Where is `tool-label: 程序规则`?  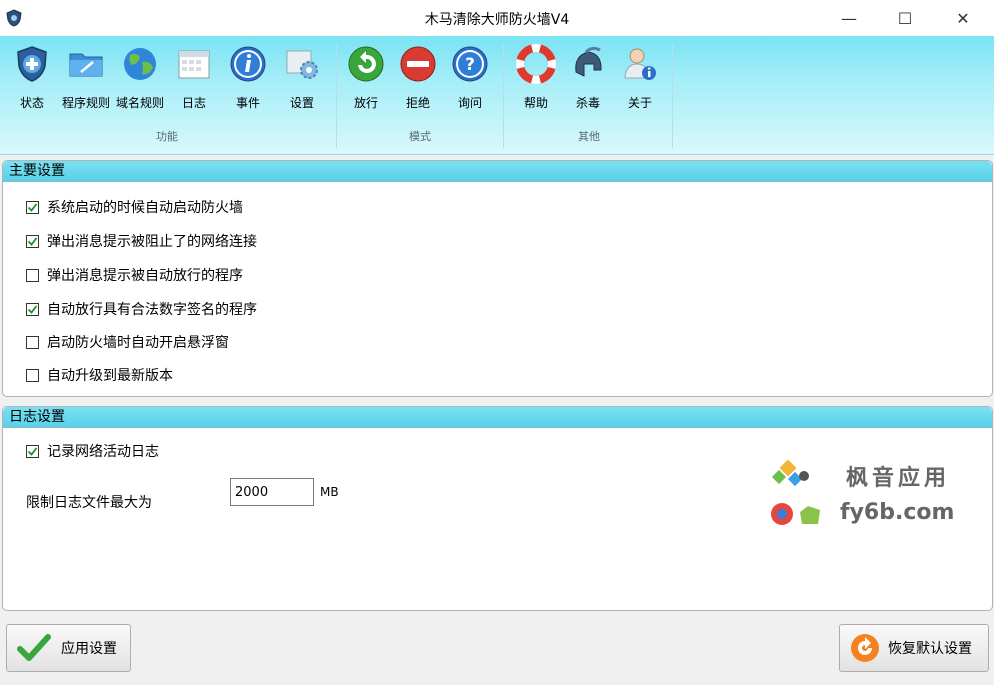 tool-label: 程序规则 is located at coordinates (85, 103).